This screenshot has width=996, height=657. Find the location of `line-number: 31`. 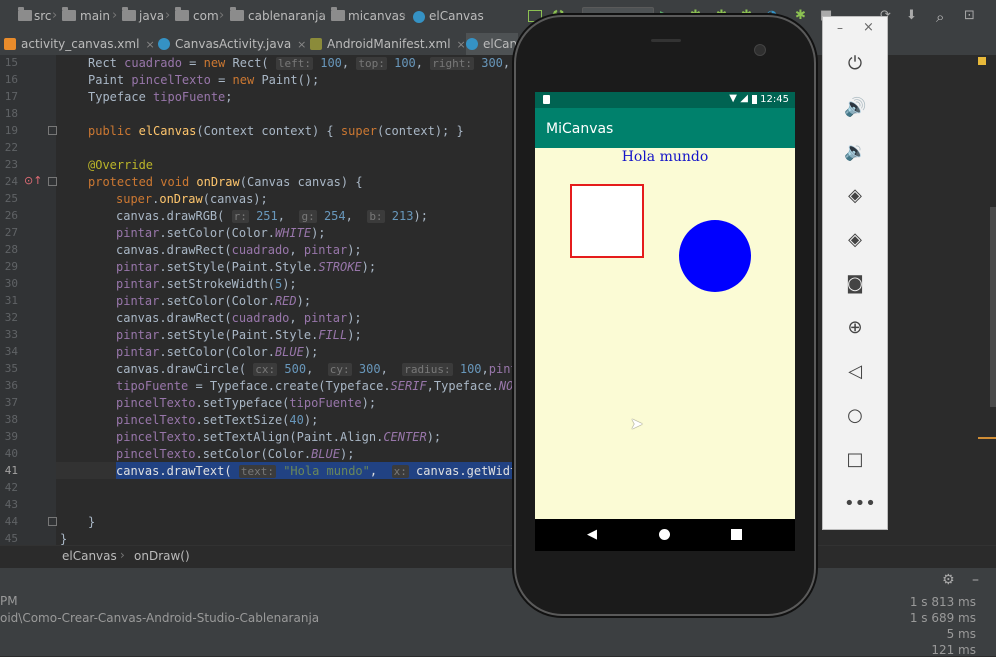

line-number: 31 is located at coordinates (11, 300).